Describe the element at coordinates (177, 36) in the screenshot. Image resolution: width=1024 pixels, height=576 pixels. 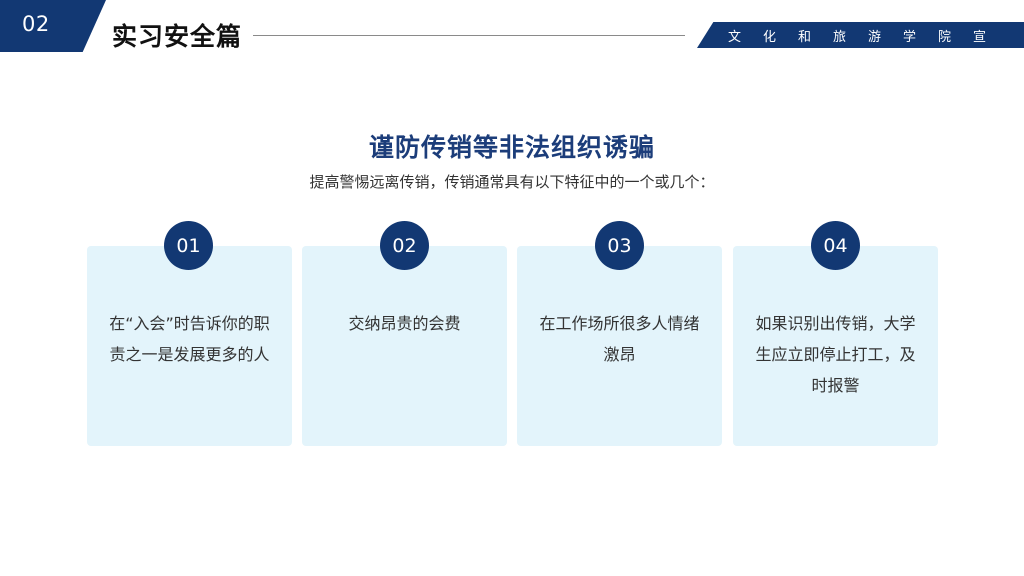
I see `section-title: 实习安全篇` at that location.